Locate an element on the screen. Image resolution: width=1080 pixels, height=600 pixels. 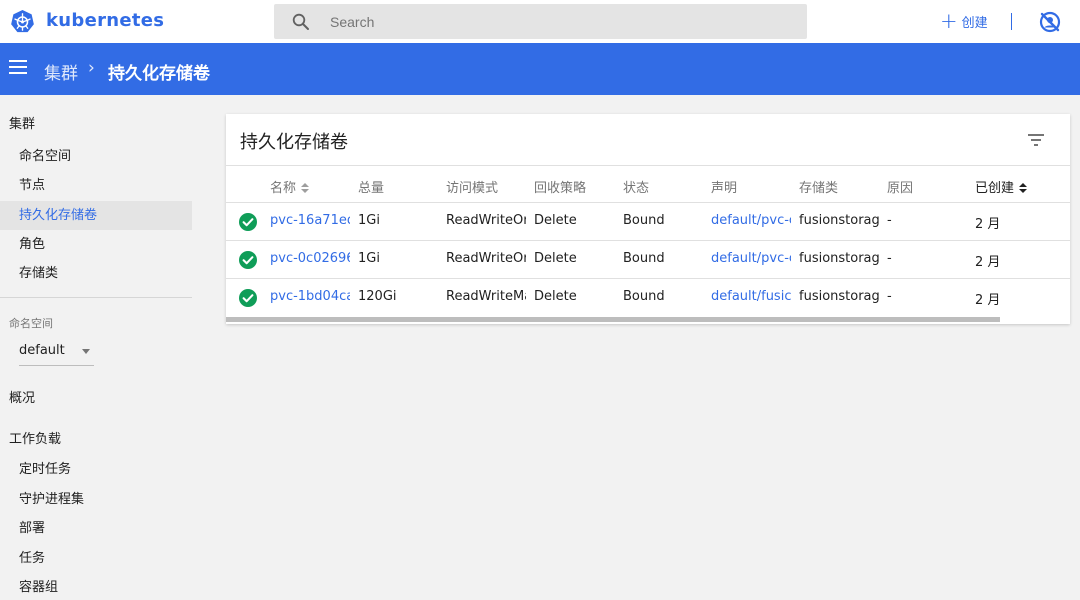
column-header-created: 已创建 is located at coordinates (1001, 186).